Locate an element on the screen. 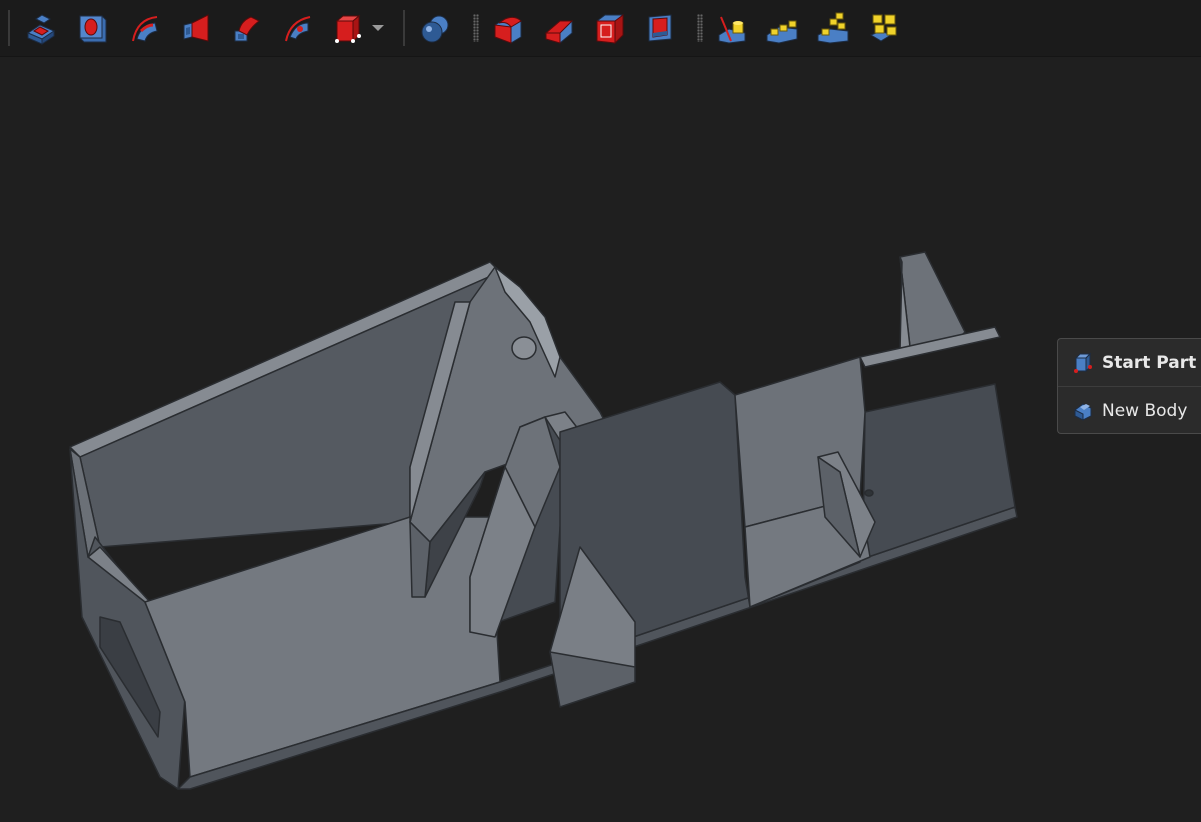 This screenshot has height=822, width=1201. start-part-menu-item: Start Part is located at coordinates (1129, 363).